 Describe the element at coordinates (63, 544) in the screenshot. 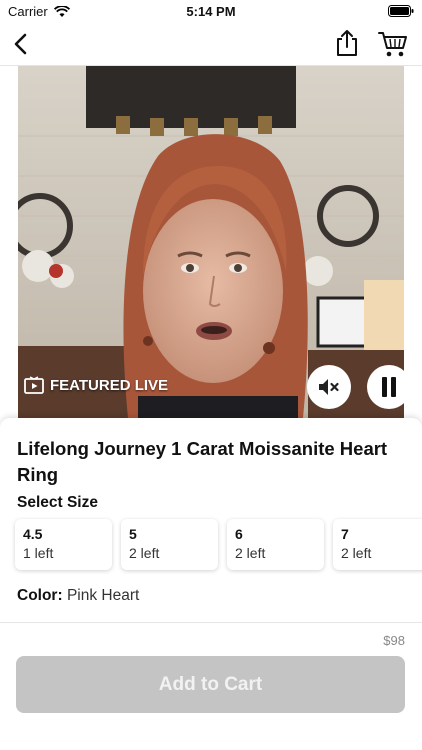

I see `size-option-4.5: 4.5 1 left` at that location.